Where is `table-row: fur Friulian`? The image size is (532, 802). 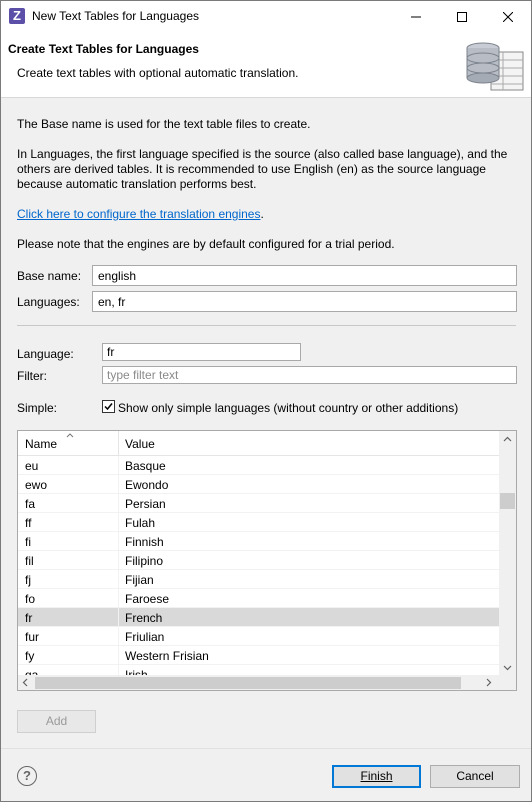
table-row: fur Friulian is located at coordinates (258, 636).